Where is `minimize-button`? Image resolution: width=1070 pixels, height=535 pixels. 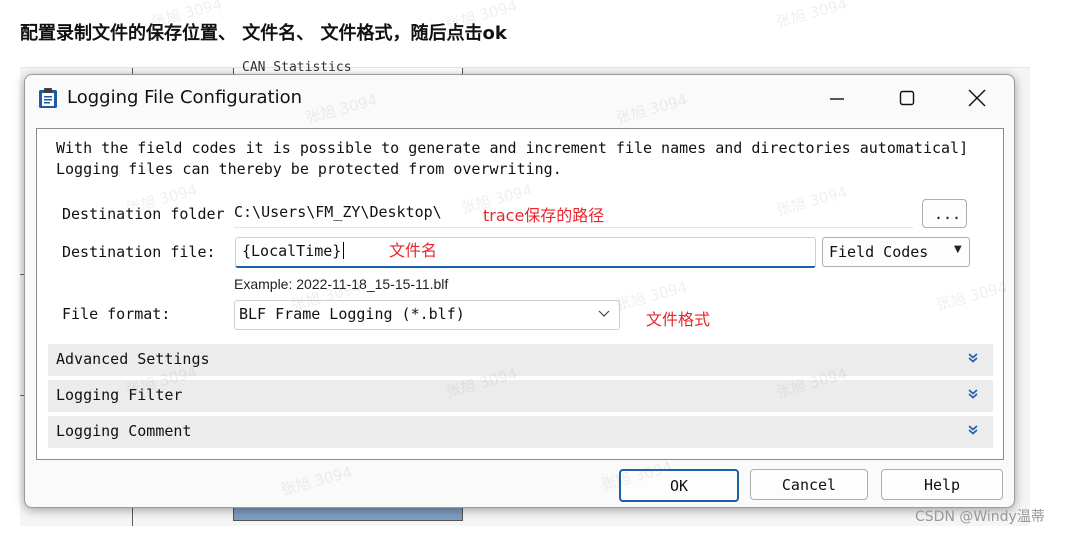
minimize-button is located at coordinates (837, 98).